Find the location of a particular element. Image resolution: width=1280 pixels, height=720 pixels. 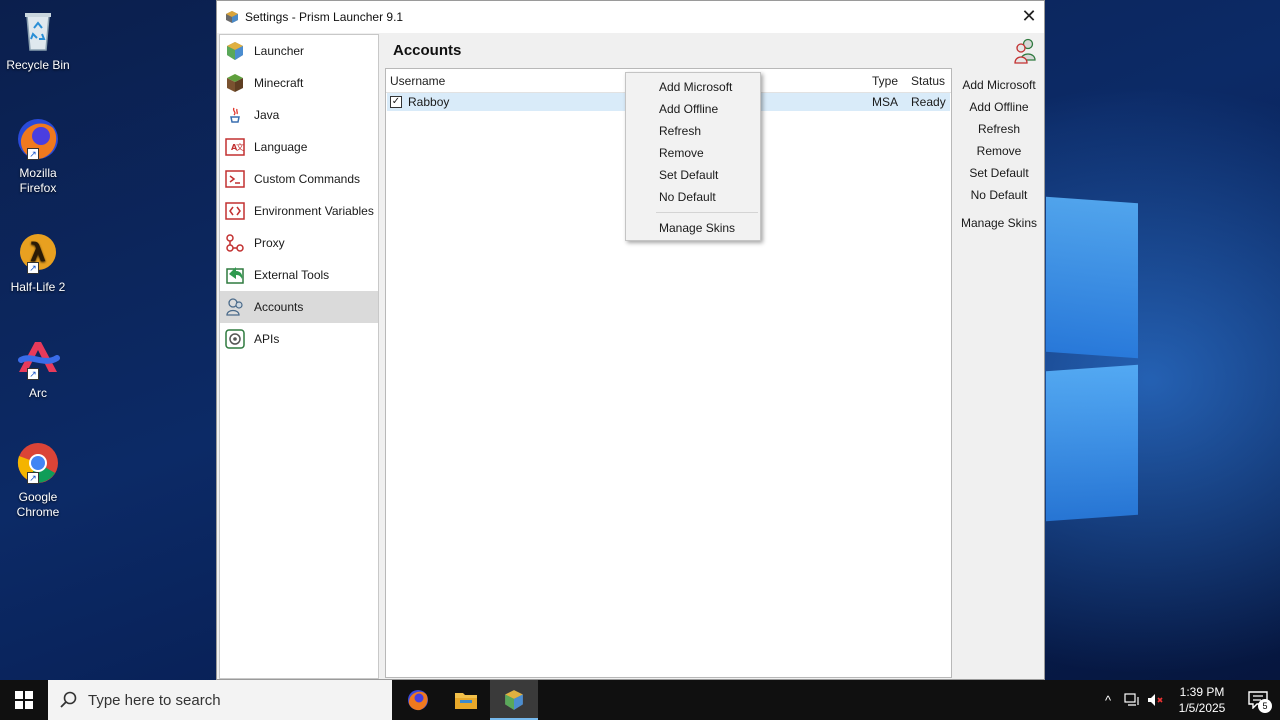

desktop-icon-half-life-2: λ ↗ Half-Life 2 is located at coordinates (38, 262).